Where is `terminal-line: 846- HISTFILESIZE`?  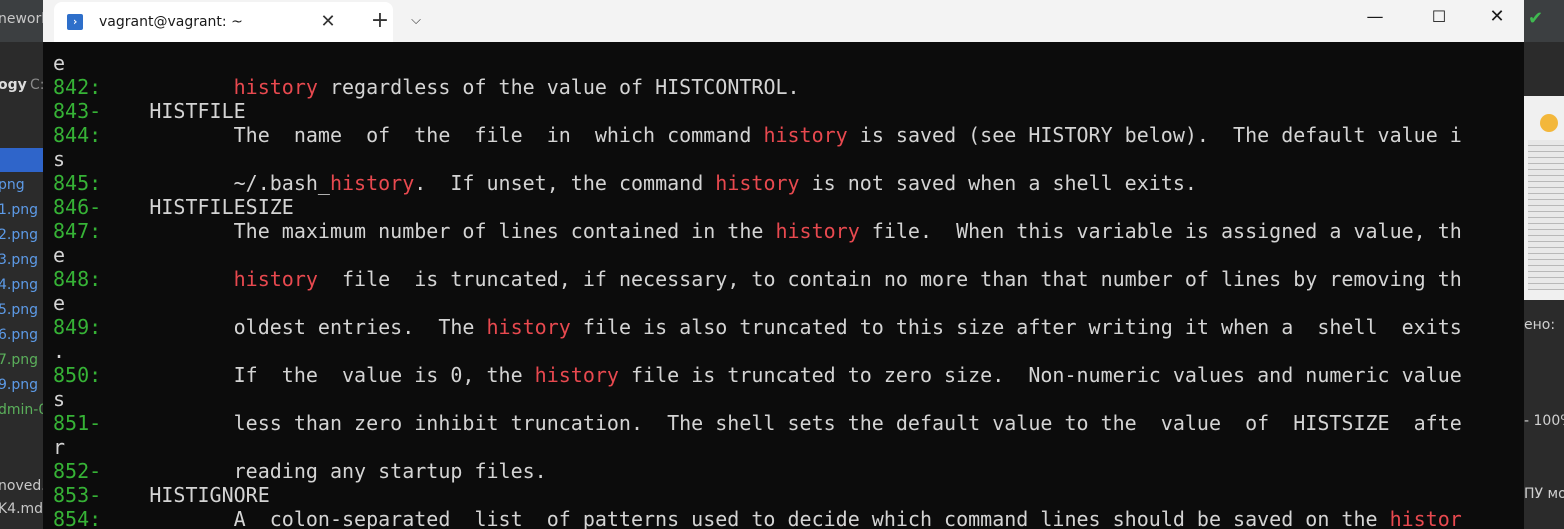 terminal-line: 846- HISTFILESIZE is located at coordinates (173, 207).